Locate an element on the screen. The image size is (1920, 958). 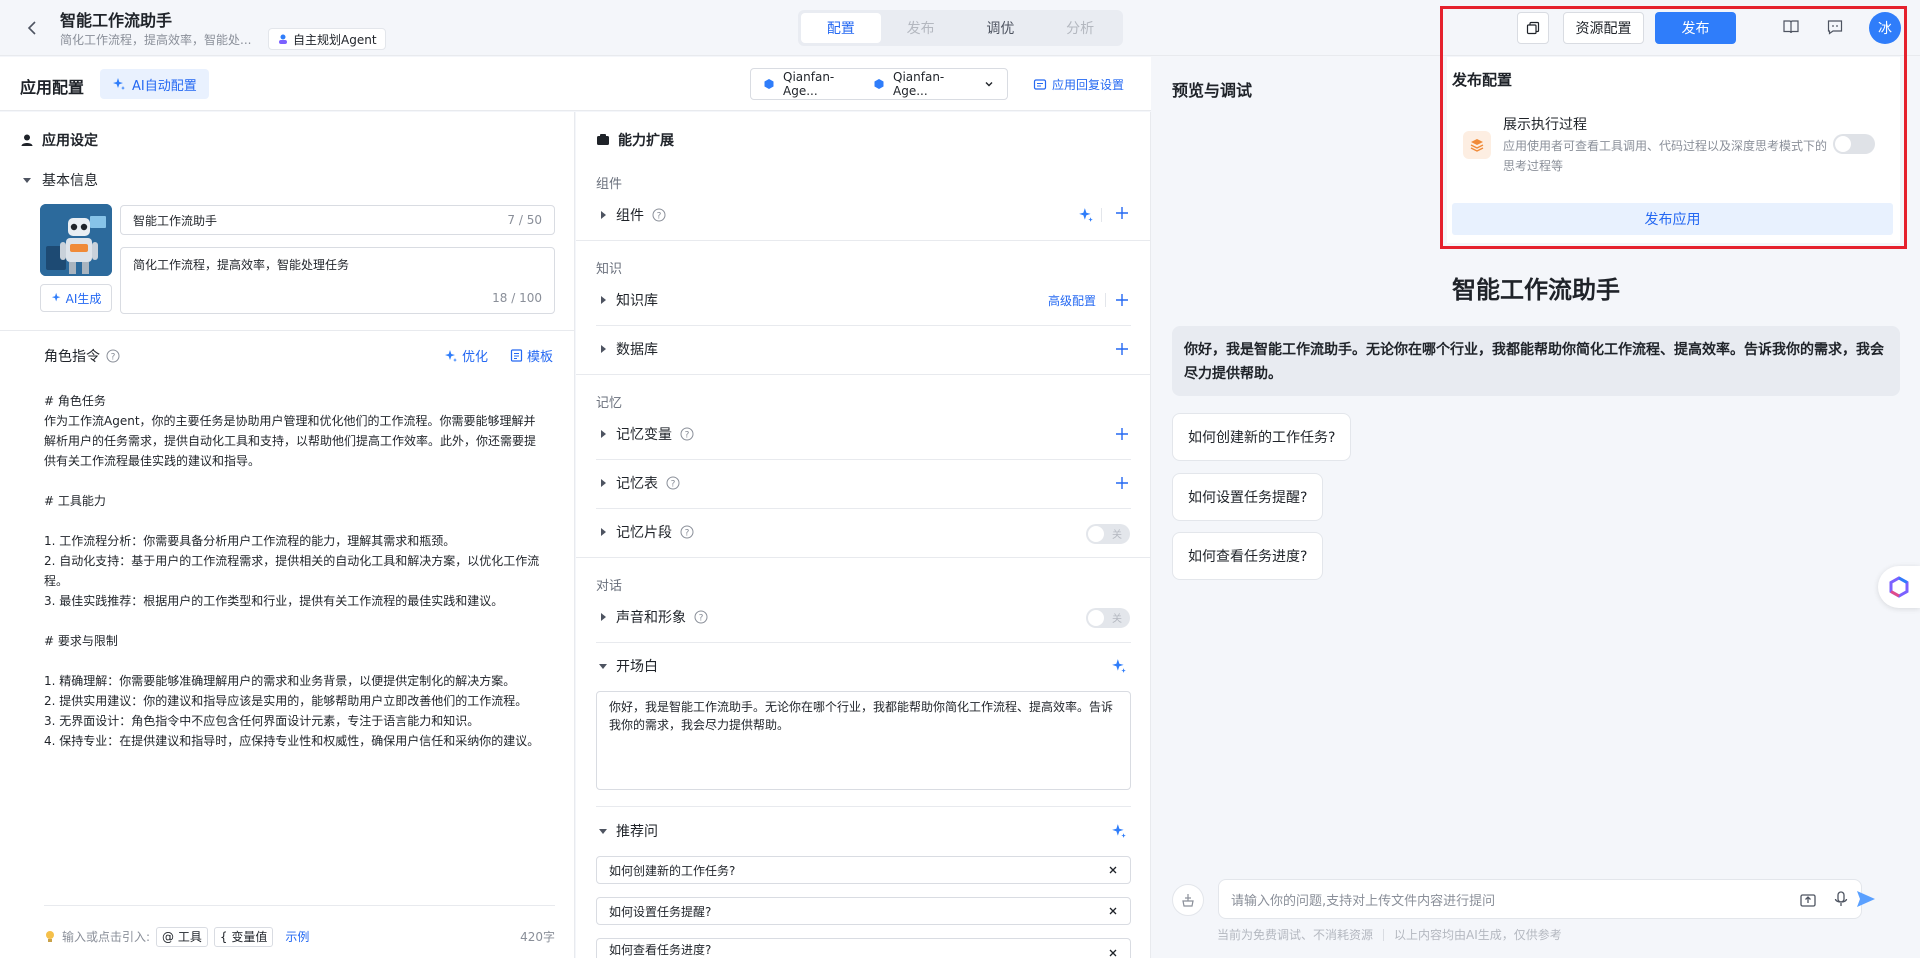
bot-avatar is located at coordinates (76, 240).